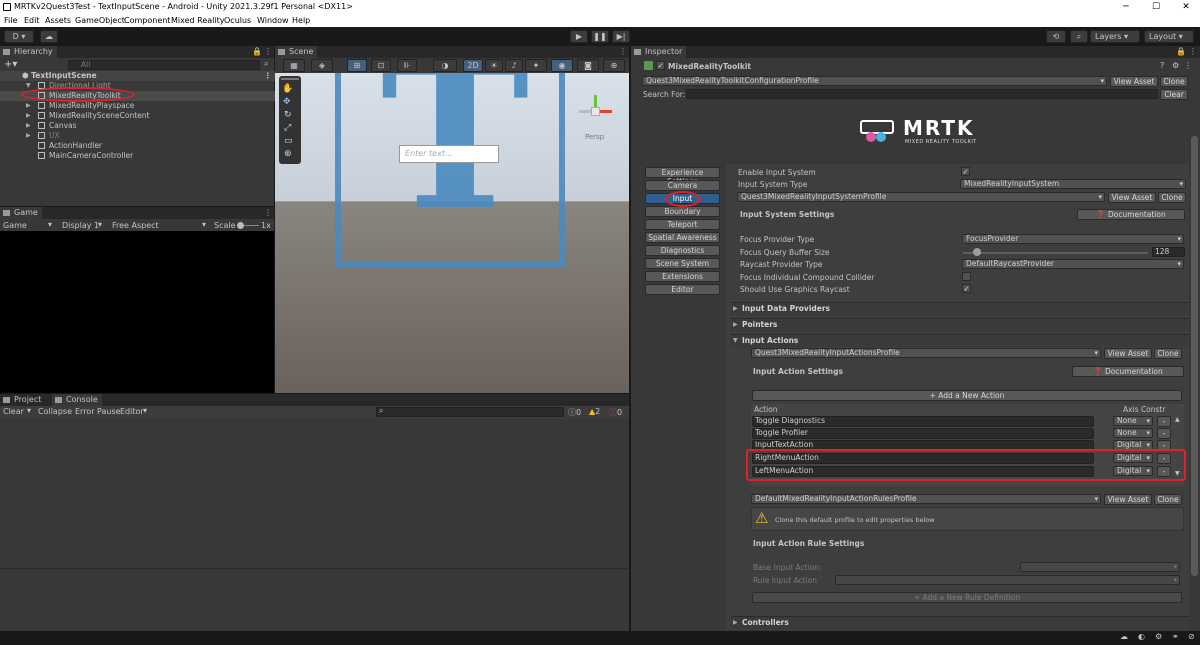  I want to click on increment-icon: ⊪, so click(407, 65).